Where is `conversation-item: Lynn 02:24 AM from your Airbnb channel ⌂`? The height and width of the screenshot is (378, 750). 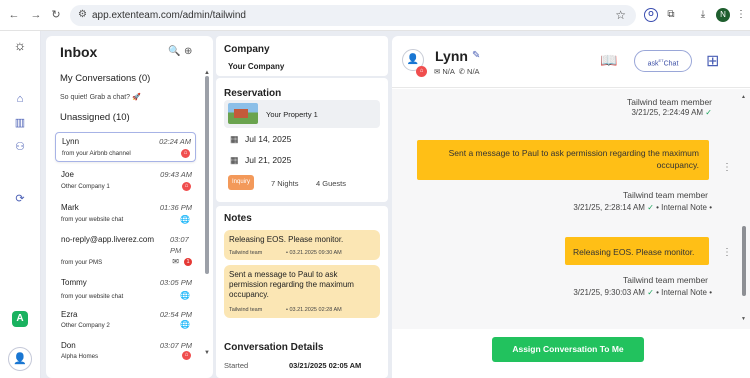 conversation-item: Lynn 02:24 AM from your Airbnb channel ⌂ is located at coordinates (125, 147).